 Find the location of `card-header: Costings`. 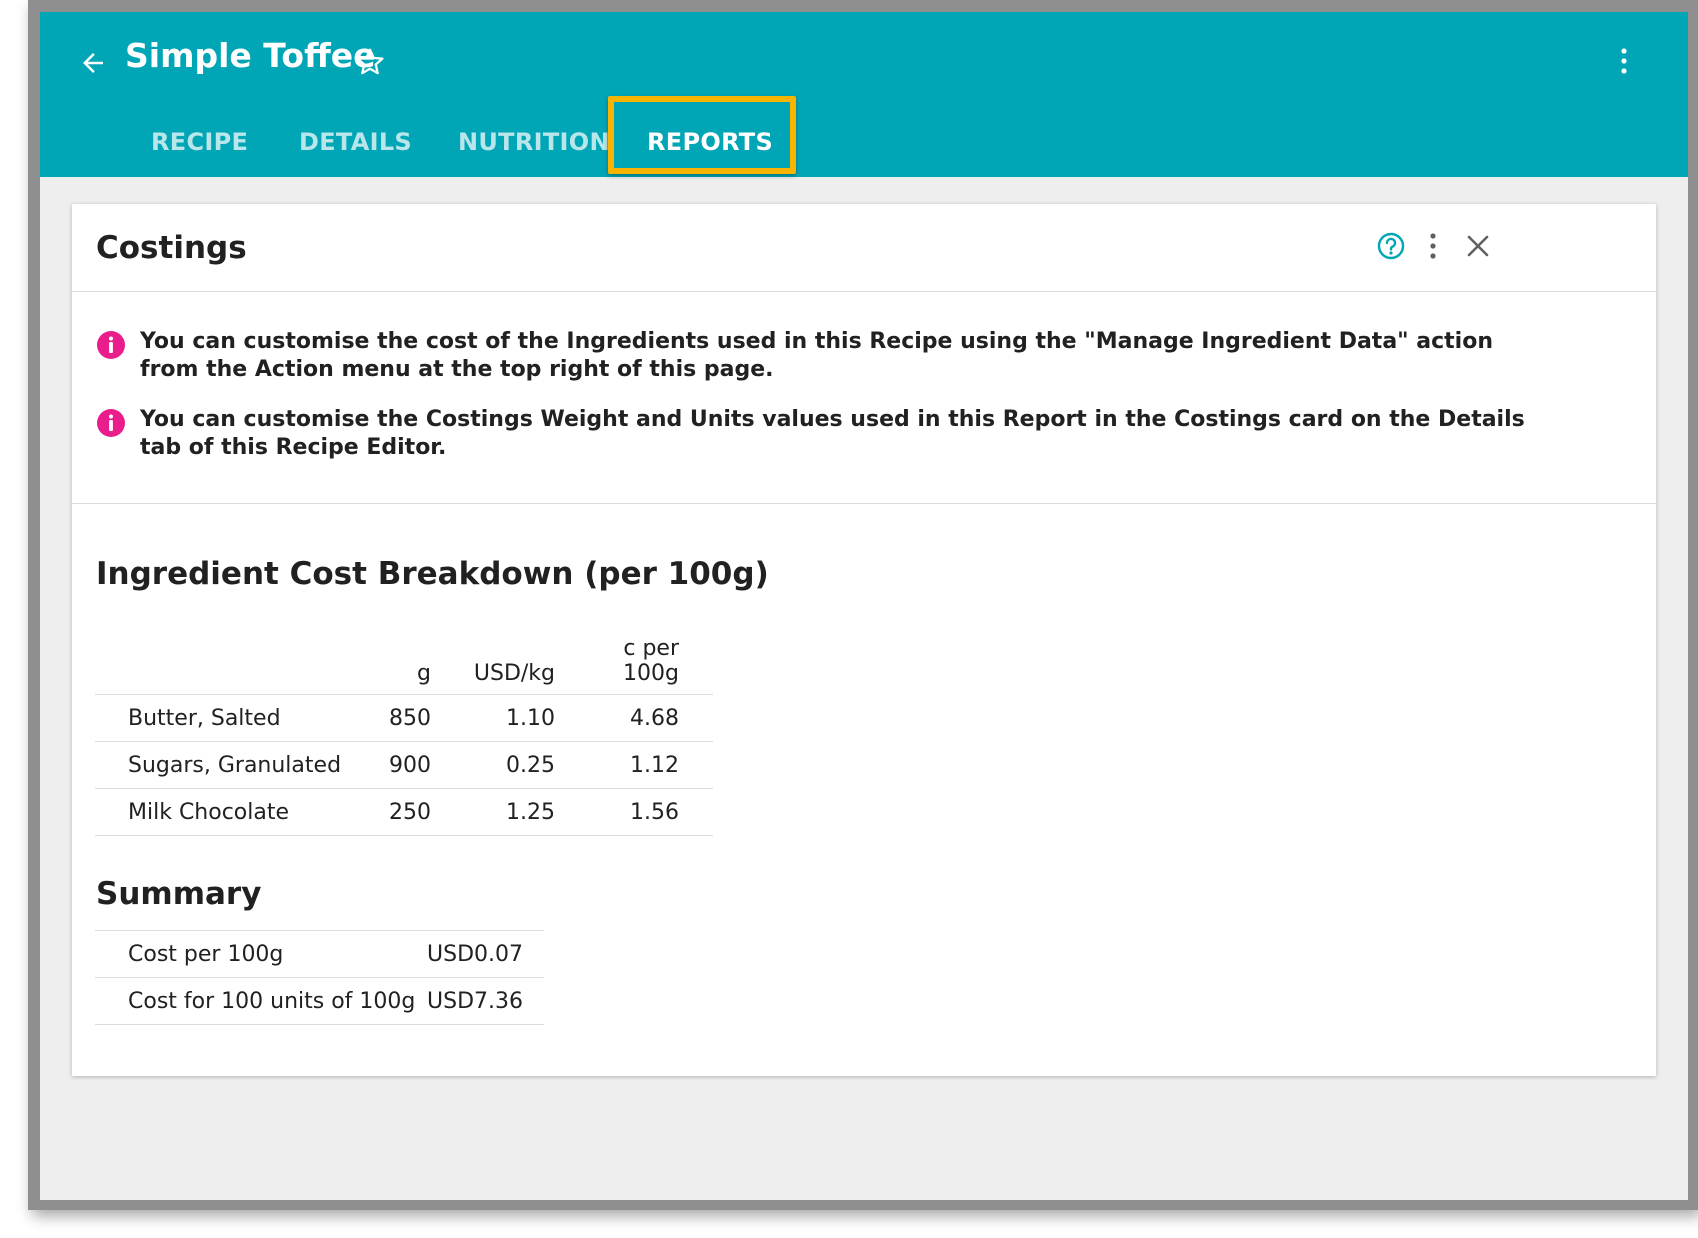

card-header: Costings is located at coordinates (864, 248).